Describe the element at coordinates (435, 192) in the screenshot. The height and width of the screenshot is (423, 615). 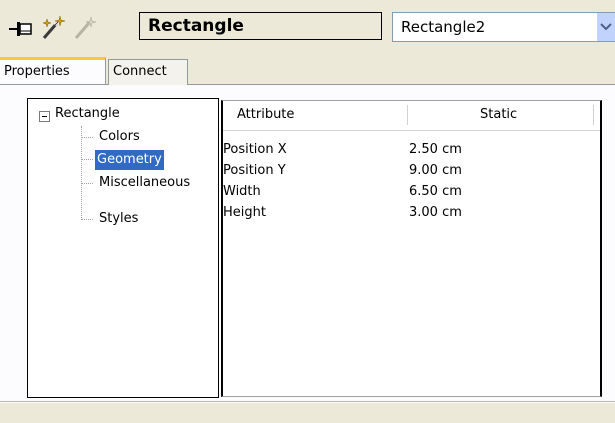
I see `value-width: 6.50 cm` at that location.